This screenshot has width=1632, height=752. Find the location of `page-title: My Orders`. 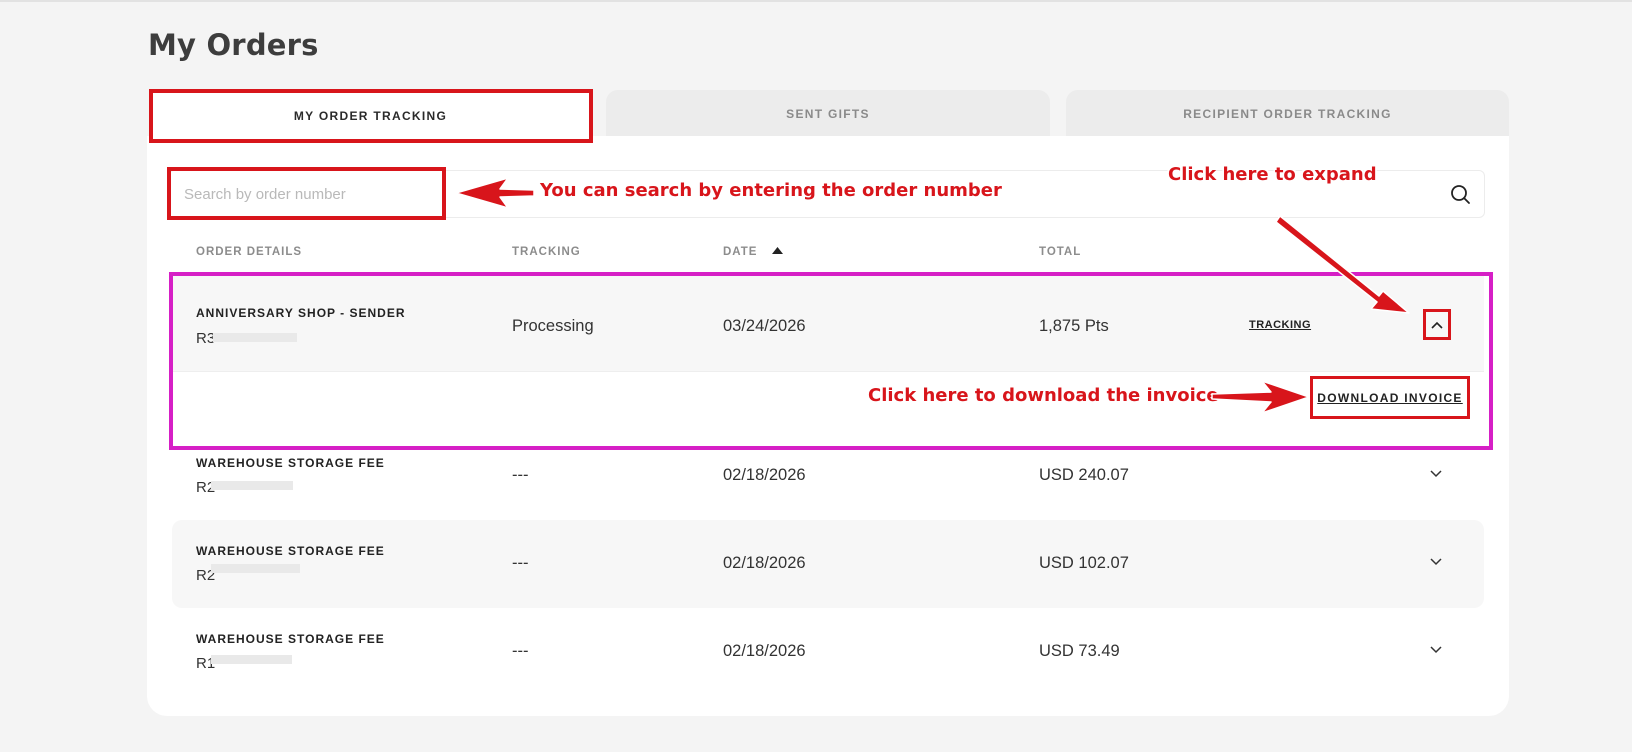

page-title: My Orders is located at coordinates (233, 45).